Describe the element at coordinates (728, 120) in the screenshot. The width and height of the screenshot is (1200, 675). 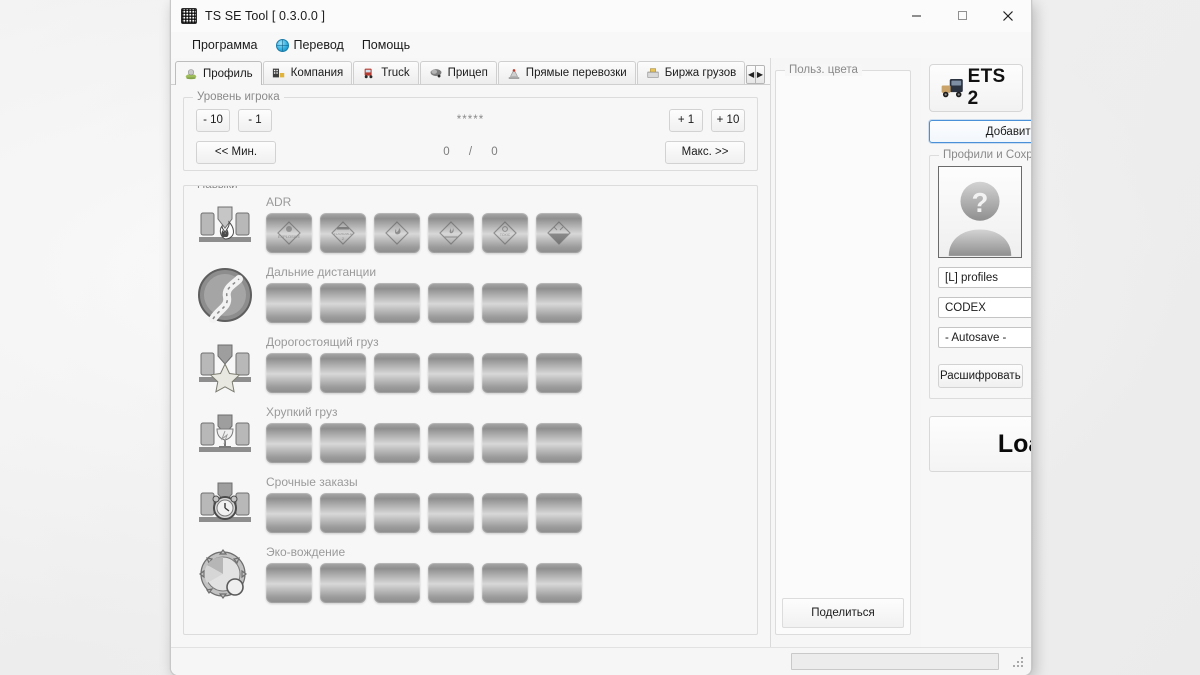
I see `level-plus-10-button: + 10` at that location.